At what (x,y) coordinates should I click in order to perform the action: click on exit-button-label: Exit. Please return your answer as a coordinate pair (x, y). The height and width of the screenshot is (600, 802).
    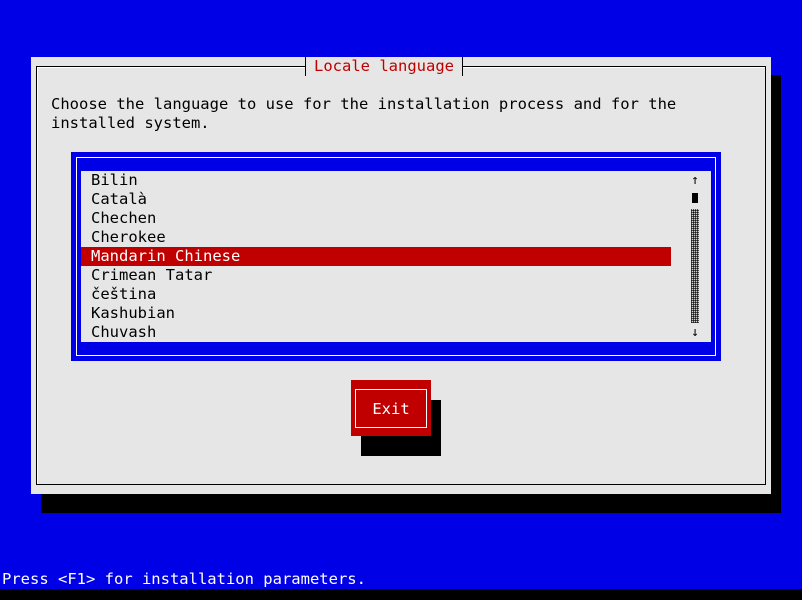
    Looking at the image, I should click on (391, 408).